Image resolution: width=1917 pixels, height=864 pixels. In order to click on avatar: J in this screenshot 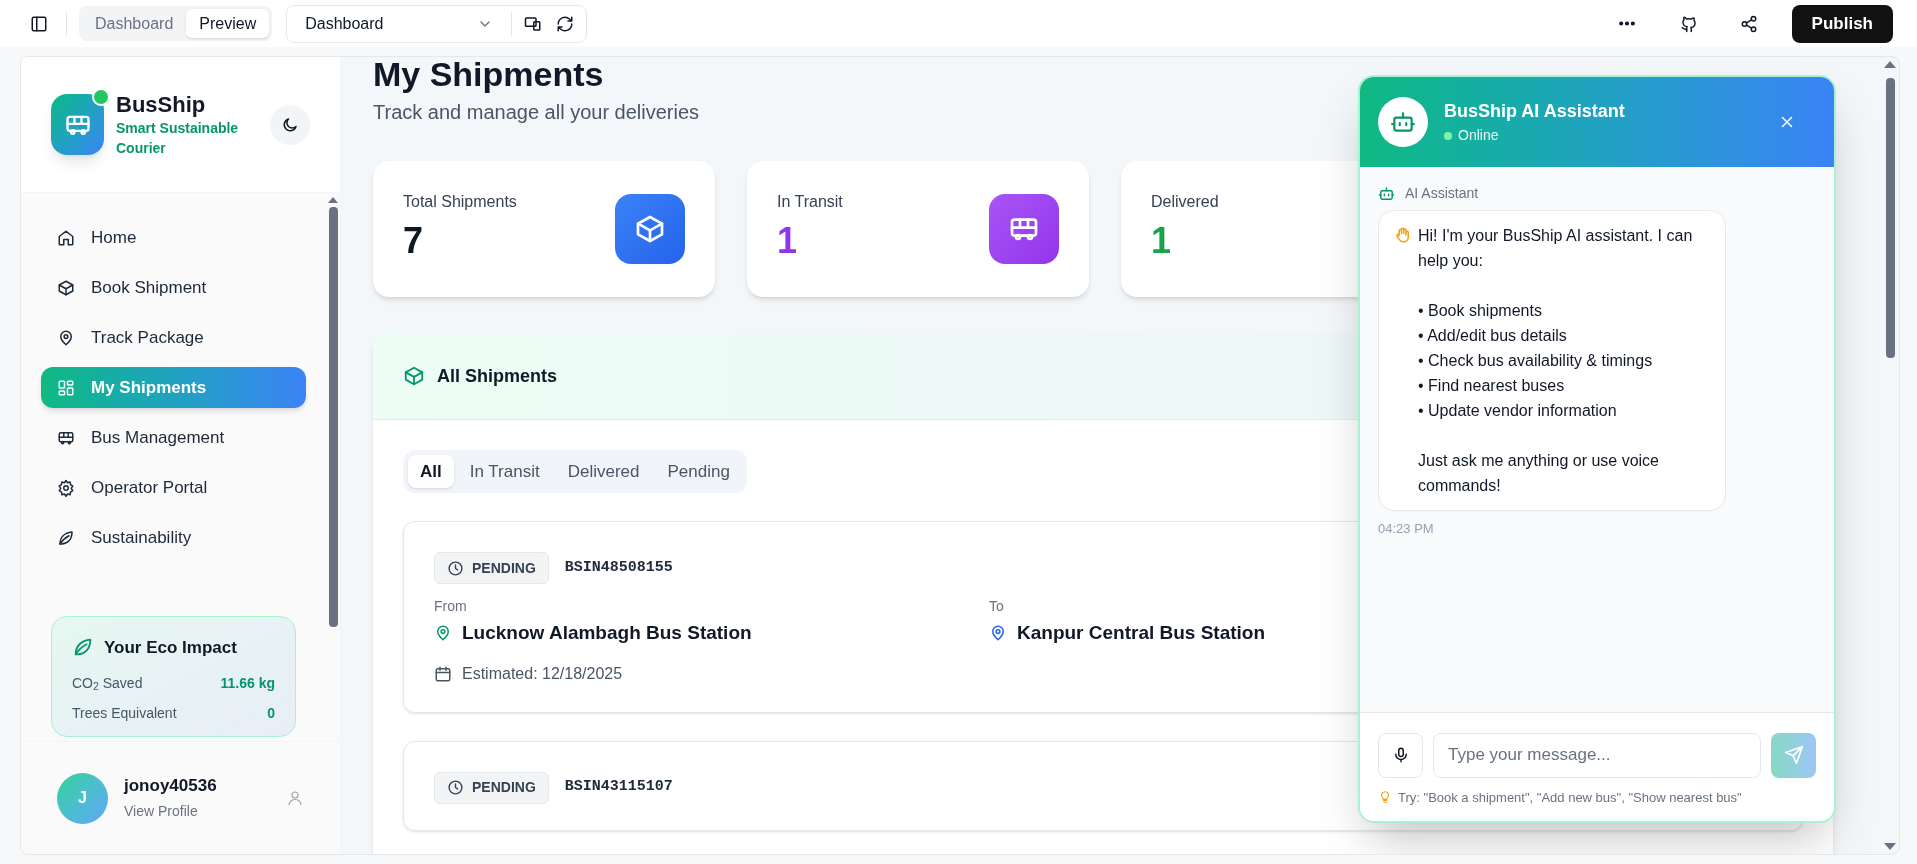, I will do `click(82, 798)`.